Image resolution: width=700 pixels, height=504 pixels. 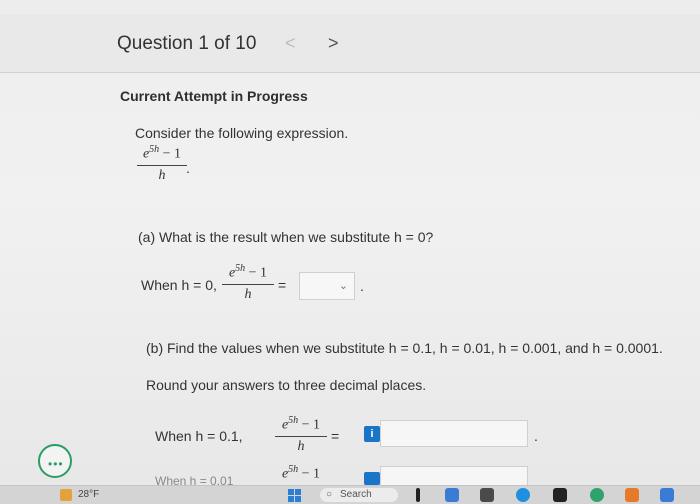 What do you see at coordinates (362, 286) in the screenshot?
I see `part-a-period: .` at bounding box center [362, 286].